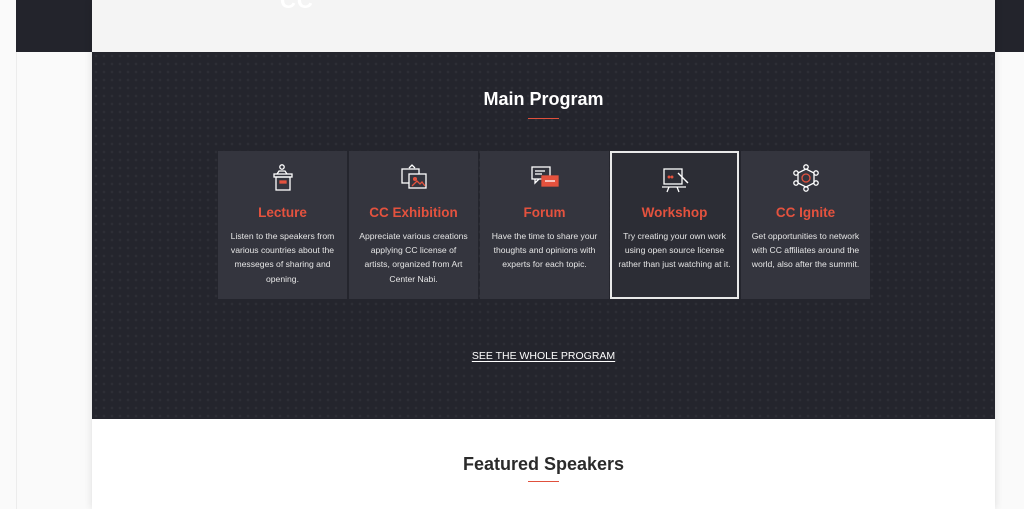 Image resolution: width=1024 pixels, height=509 pixels. What do you see at coordinates (543, 118) in the screenshot?
I see `main-program-title-underline` at bounding box center [543, 118].